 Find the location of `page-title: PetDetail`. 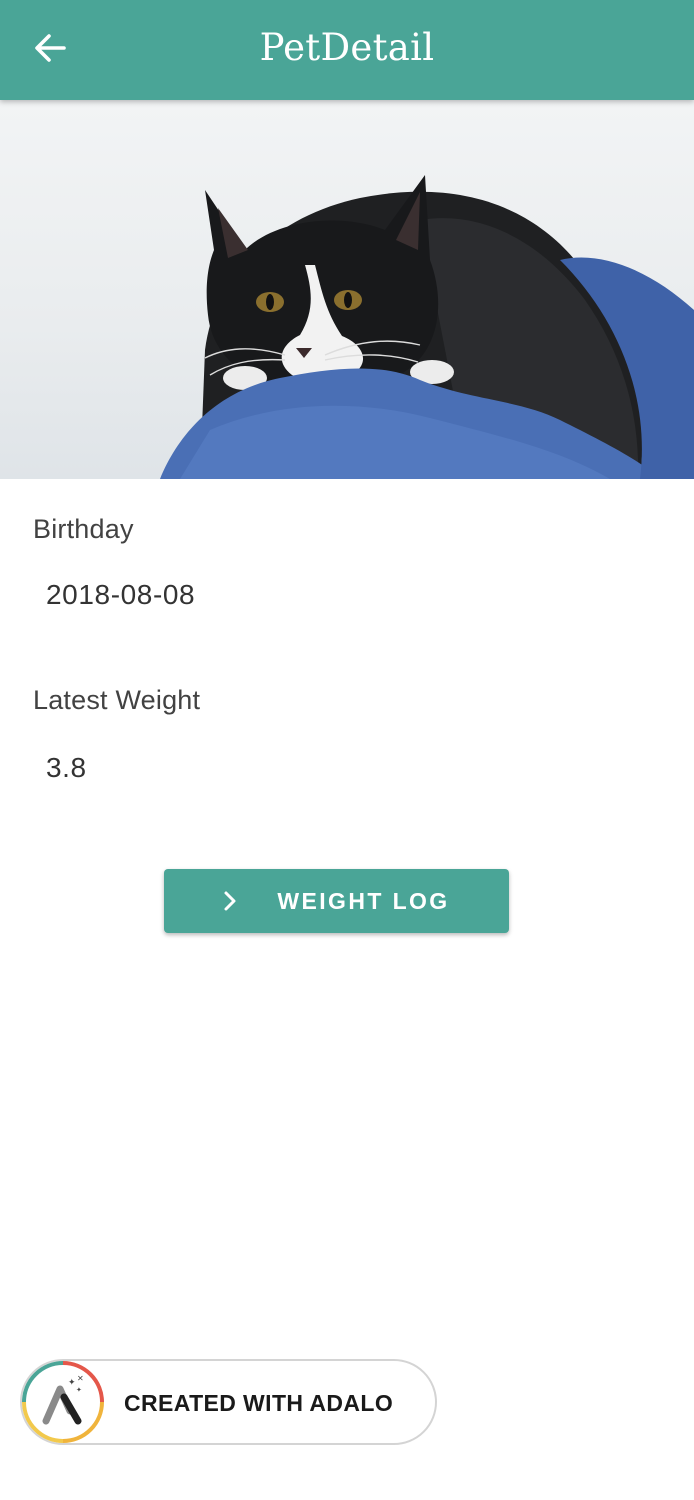

page-title: PetDetail is located at coordinates (347, 47).